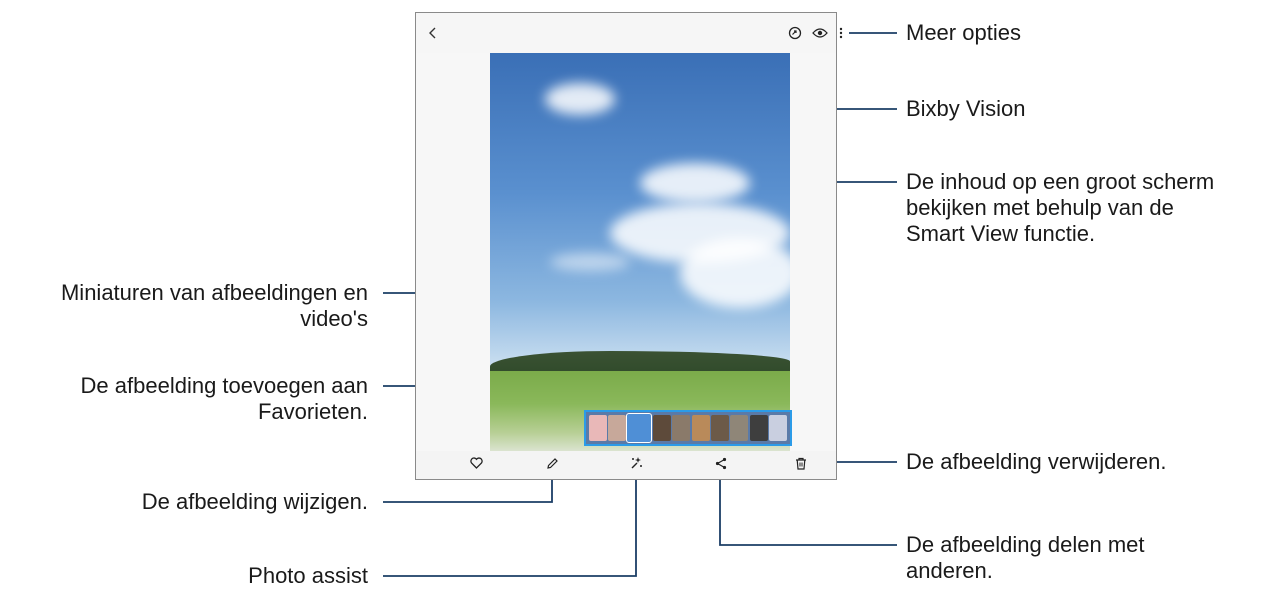 The width and height of the screenshot is (1277, 589). Describe the element at coordinates (308, 575) in the screenshot. I see `label-photo-assist: Photo assist` at that location.